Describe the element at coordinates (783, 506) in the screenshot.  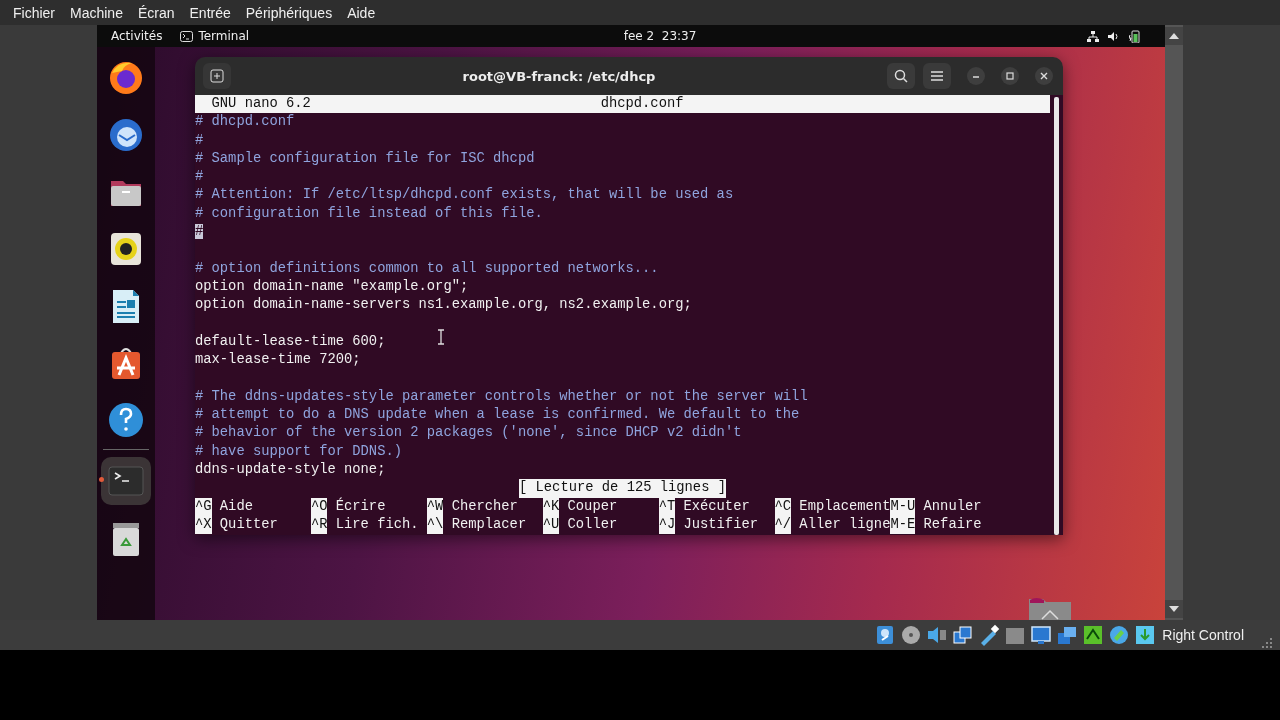
I see `shortcut-key: ^C` at that location.